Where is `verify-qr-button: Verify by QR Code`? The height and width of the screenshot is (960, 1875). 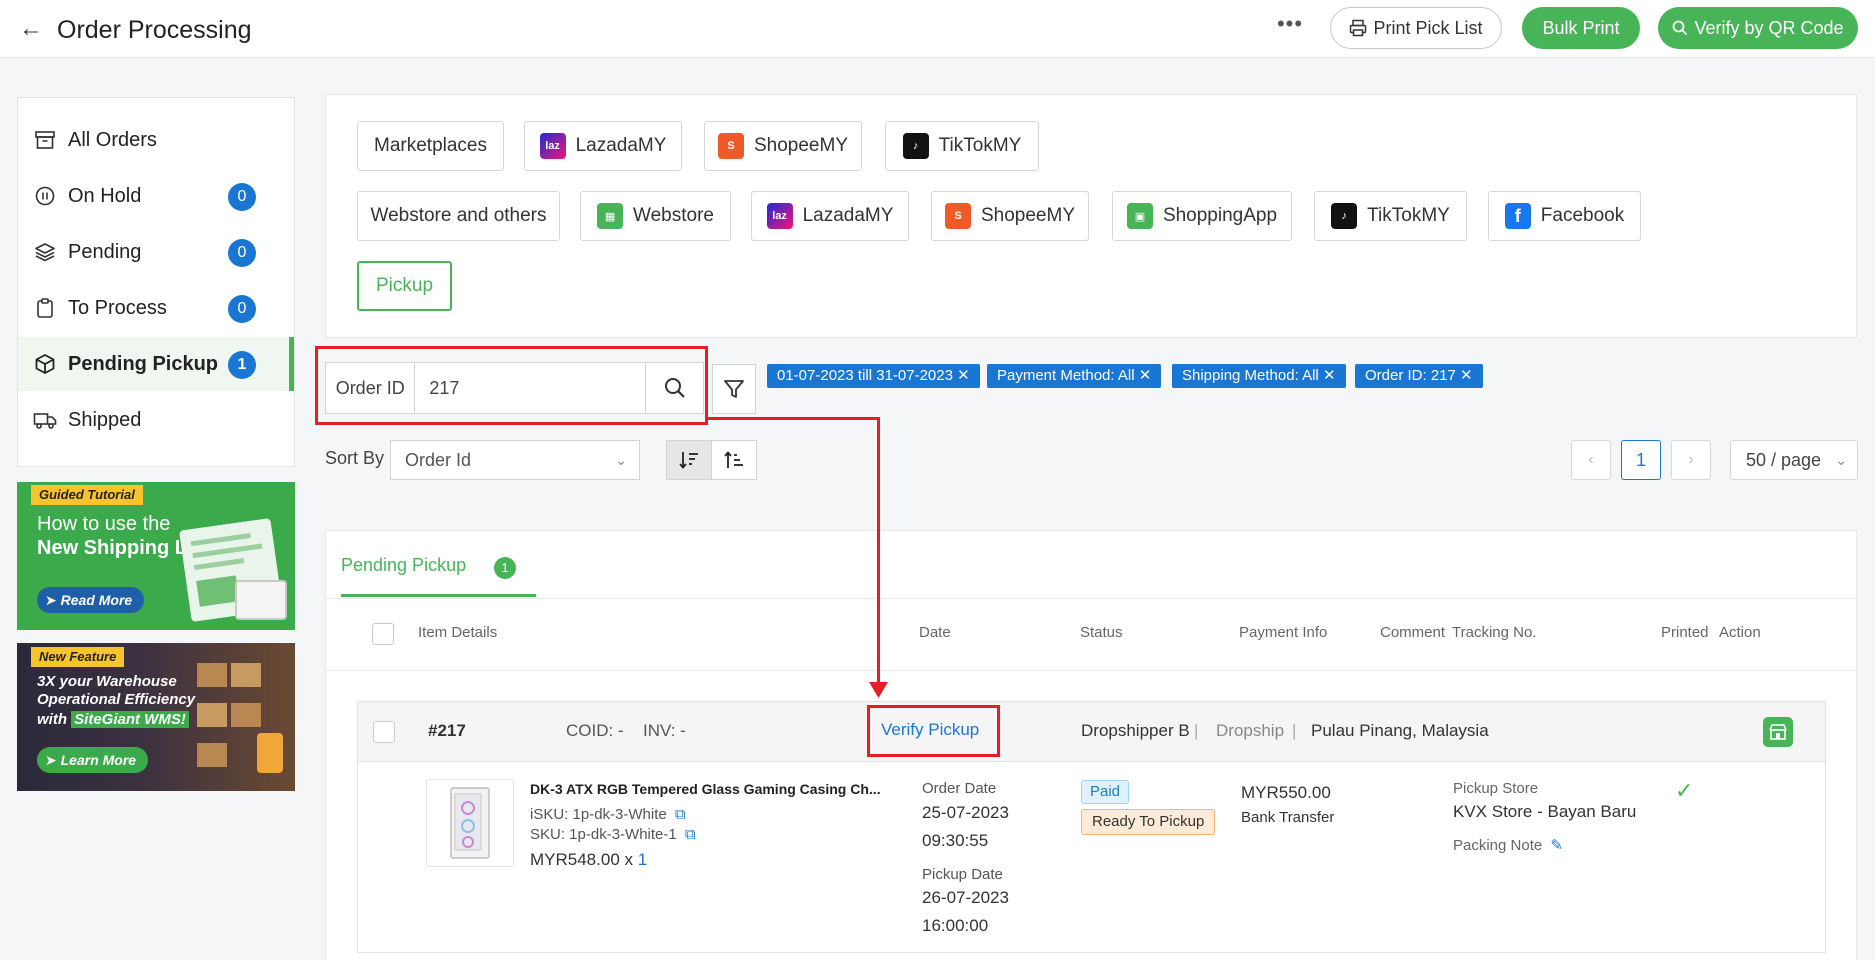 verify-qr-button: Verify by QR Code is located at coordinates (1758, 28).